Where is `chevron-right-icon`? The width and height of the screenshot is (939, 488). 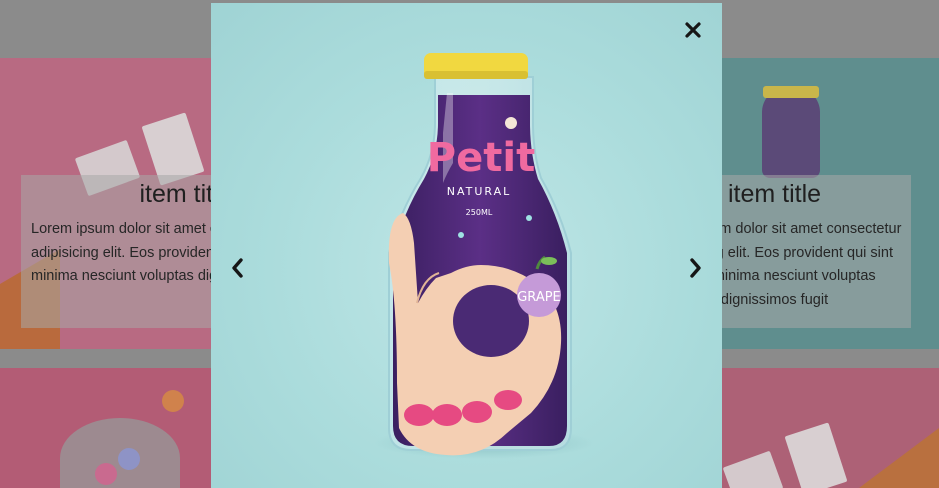 chevron-right-icon is located at coordinates (695, 268).